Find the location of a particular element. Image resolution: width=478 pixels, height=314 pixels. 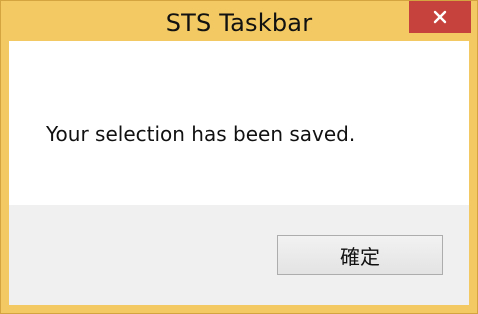

window-title: STS Taskbar is located at coordinates (239, 23).